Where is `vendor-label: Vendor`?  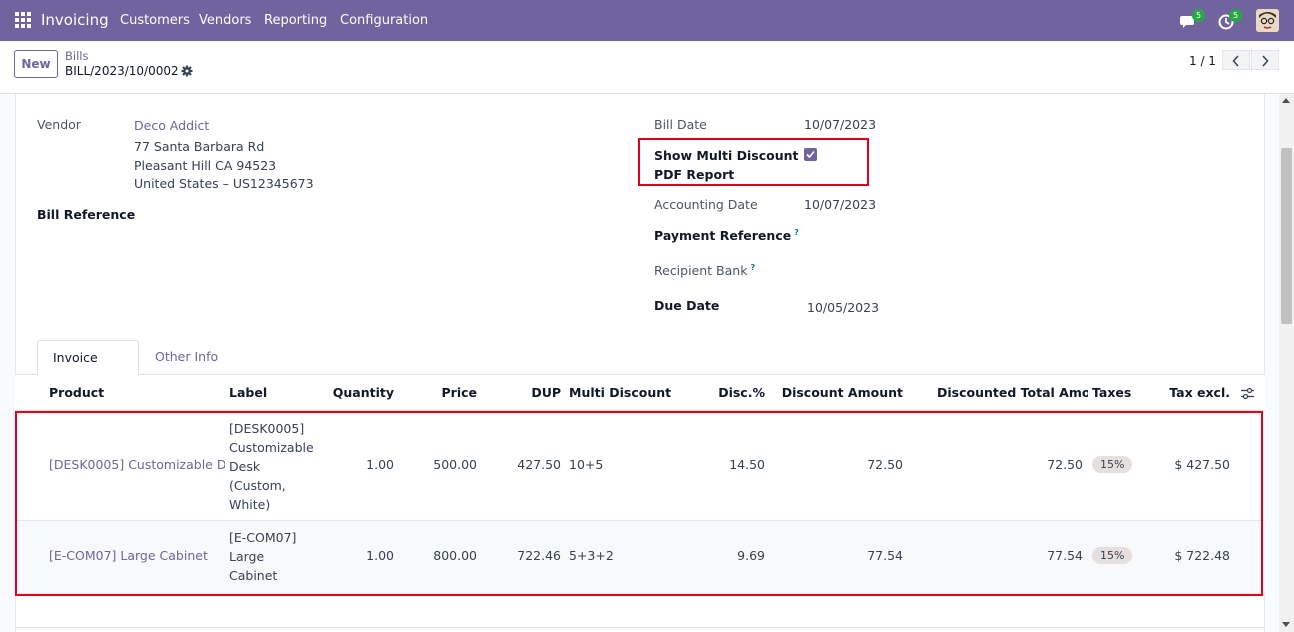
vendor-label: Vendor is located at coordinates (59, 124).